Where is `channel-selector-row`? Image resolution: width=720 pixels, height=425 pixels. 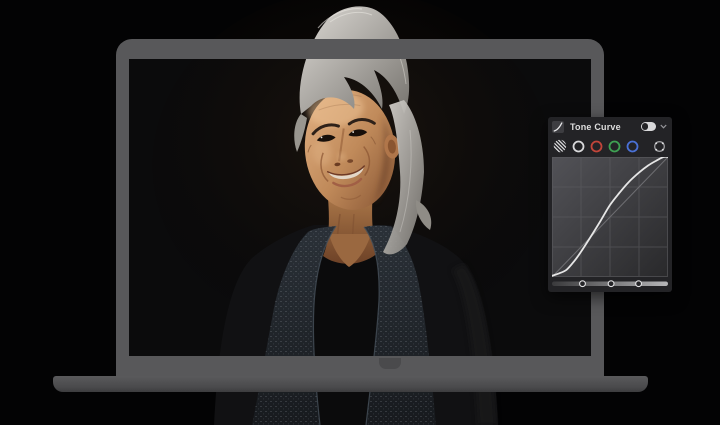 channel-selector-row is located at coordinates (610, 146).